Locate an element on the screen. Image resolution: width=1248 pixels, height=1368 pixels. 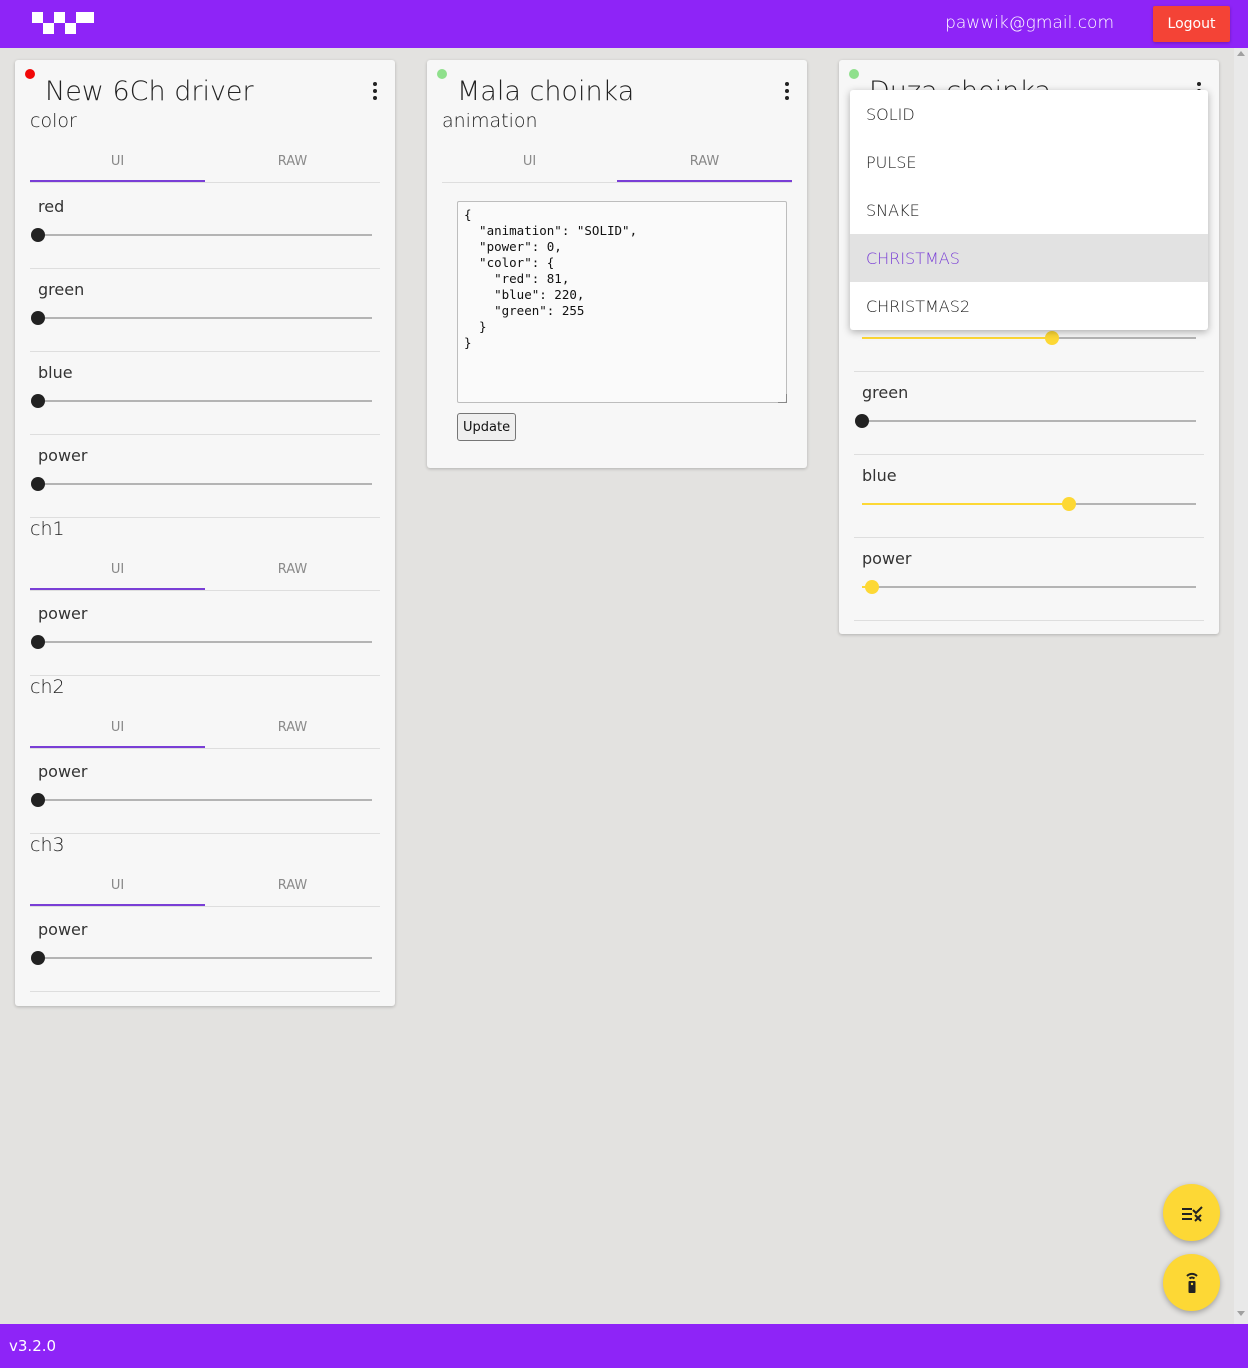
top-app-bar: pawwik@gmail.com Logout is located at coordinates (624, 24).